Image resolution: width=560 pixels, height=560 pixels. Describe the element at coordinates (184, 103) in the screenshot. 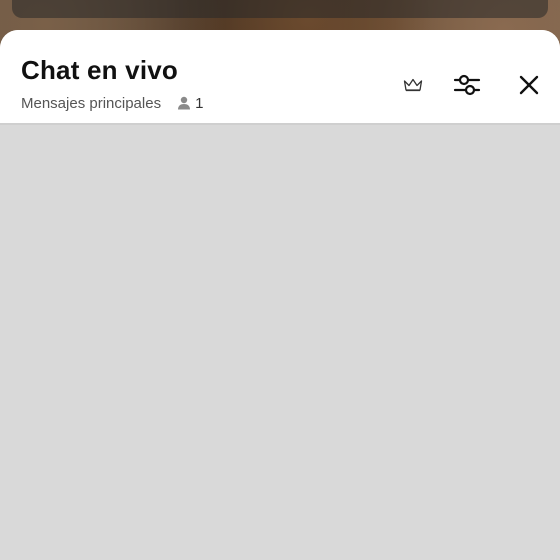

I see `person-icon` at that location.